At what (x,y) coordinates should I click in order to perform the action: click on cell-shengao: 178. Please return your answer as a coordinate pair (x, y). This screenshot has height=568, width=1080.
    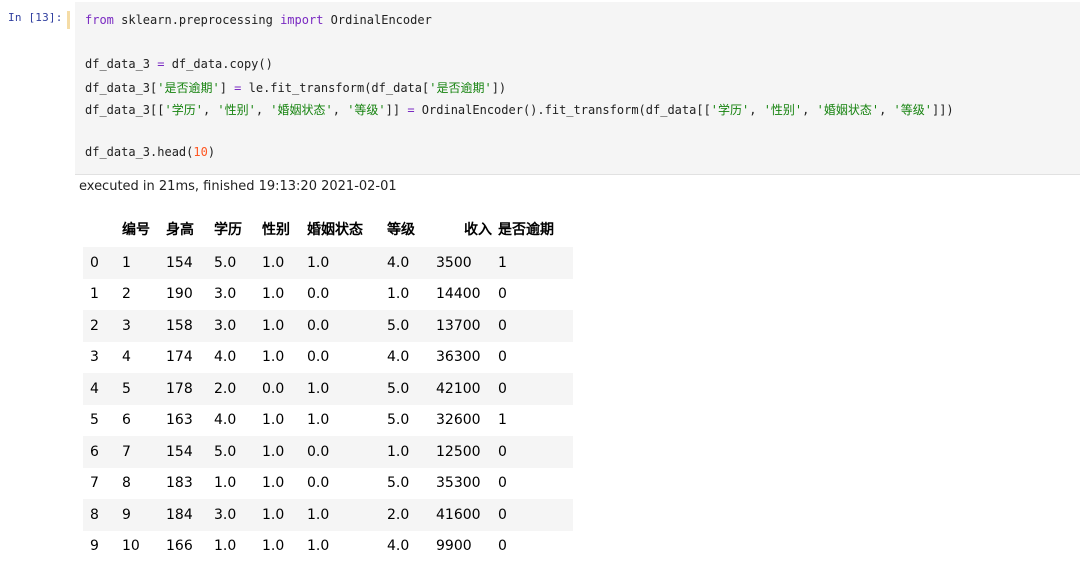
    Looking at the image, I should click on (190, 389).